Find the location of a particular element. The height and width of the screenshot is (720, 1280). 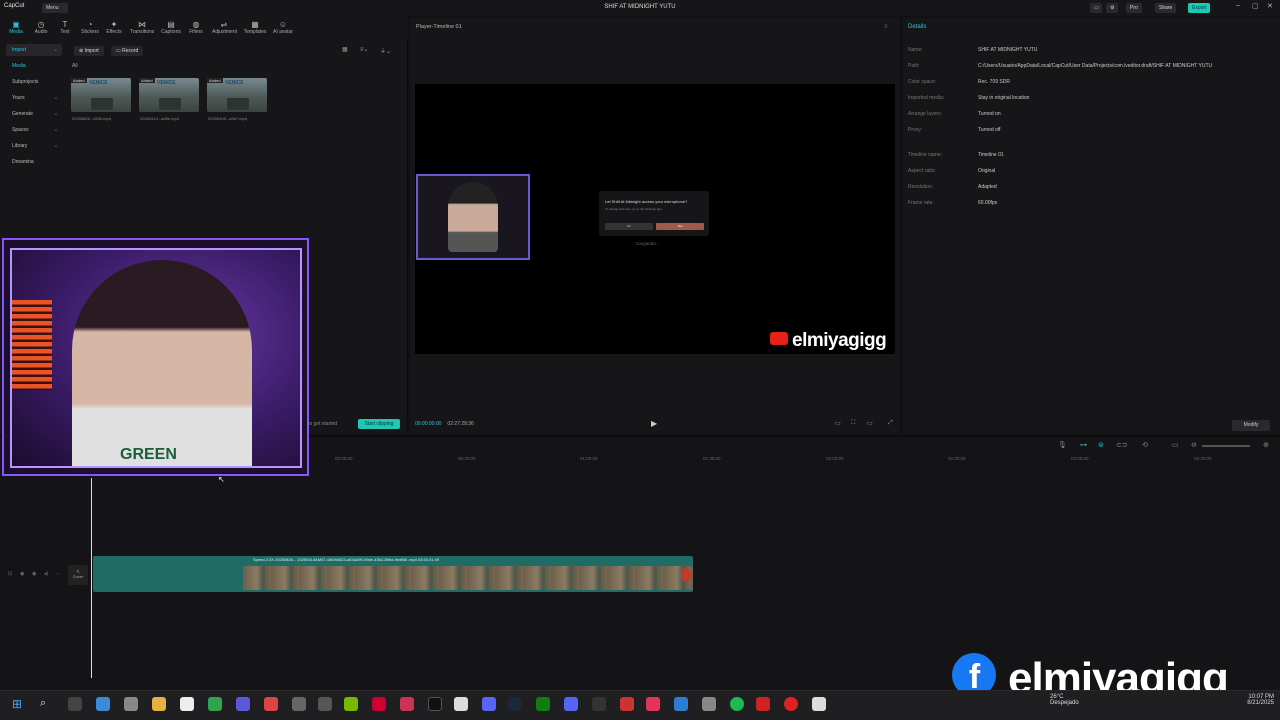

whatsapp-icon is located at coordinates (215, 704).